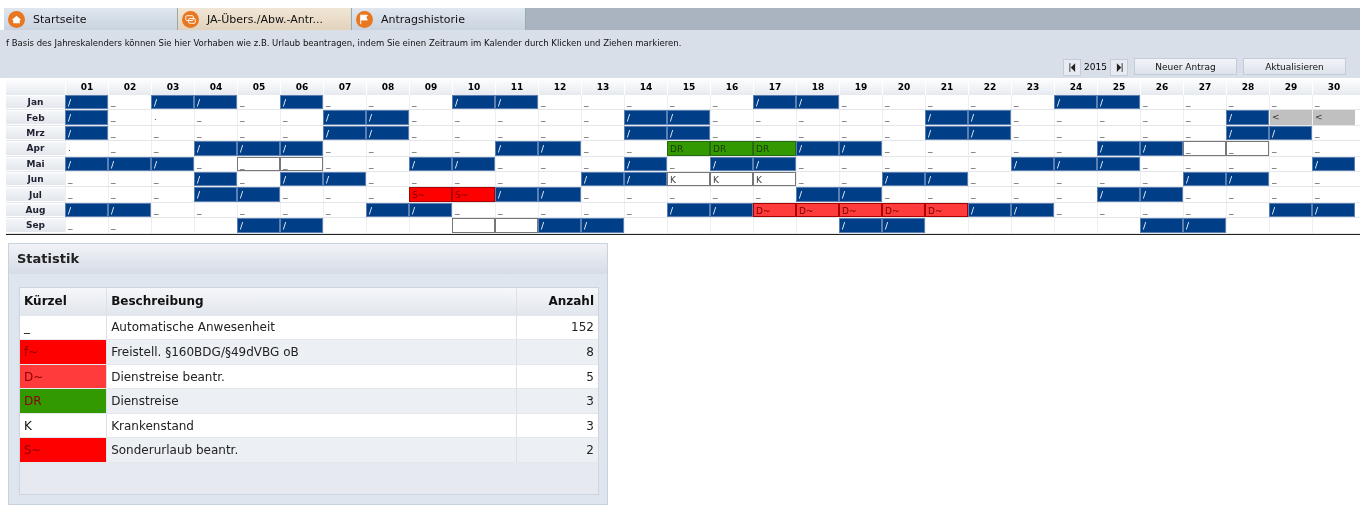  I want to click on column-header: Kürzel, so click(64, 301).